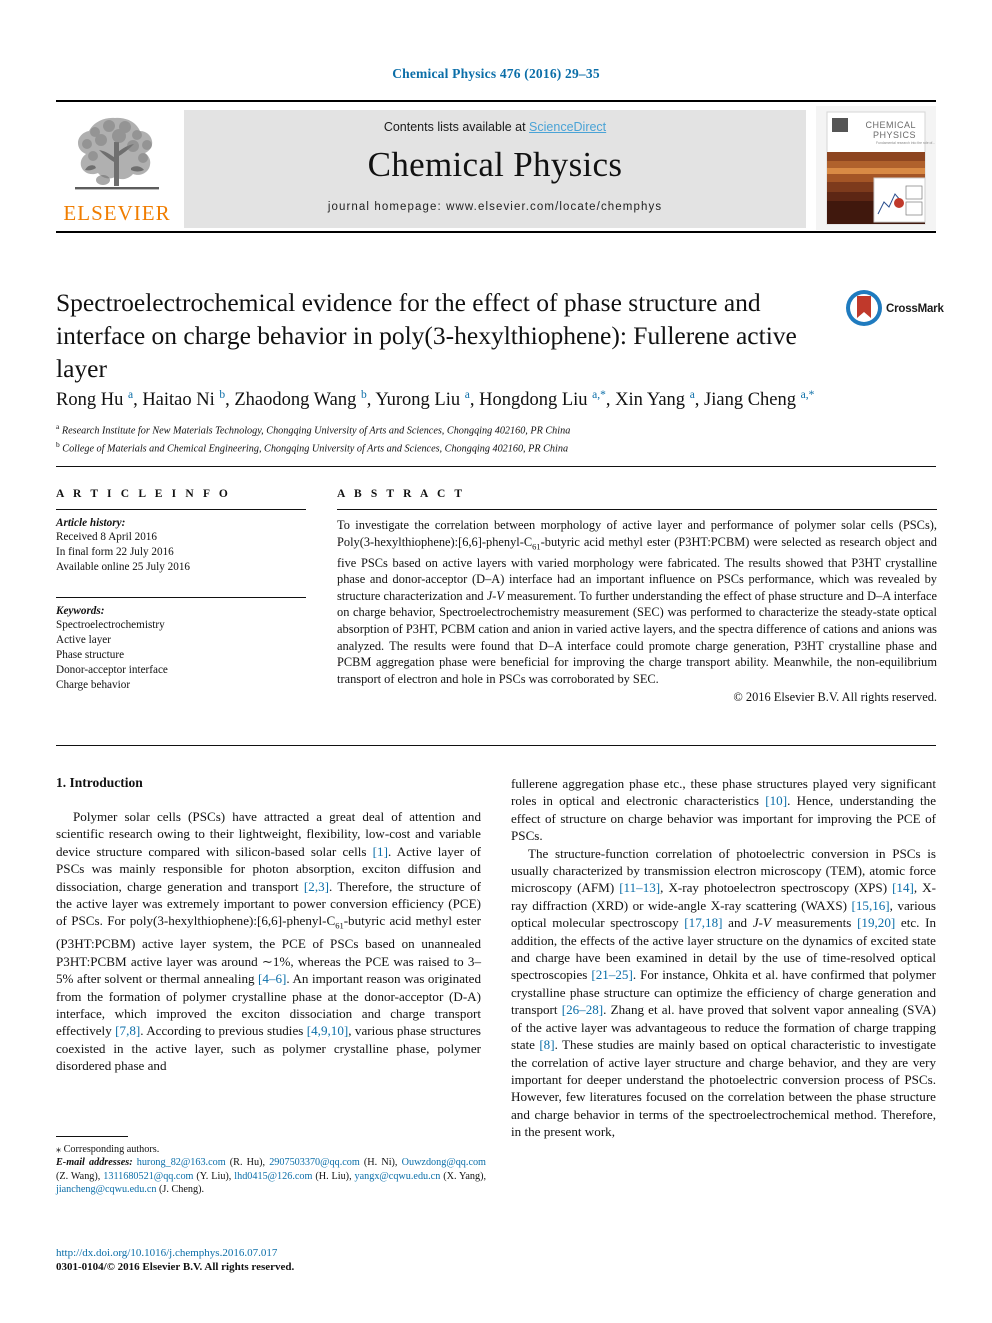 The image size is (992, 1323). I want to click on journal-title: Chemical Physics, so click(495, 164).